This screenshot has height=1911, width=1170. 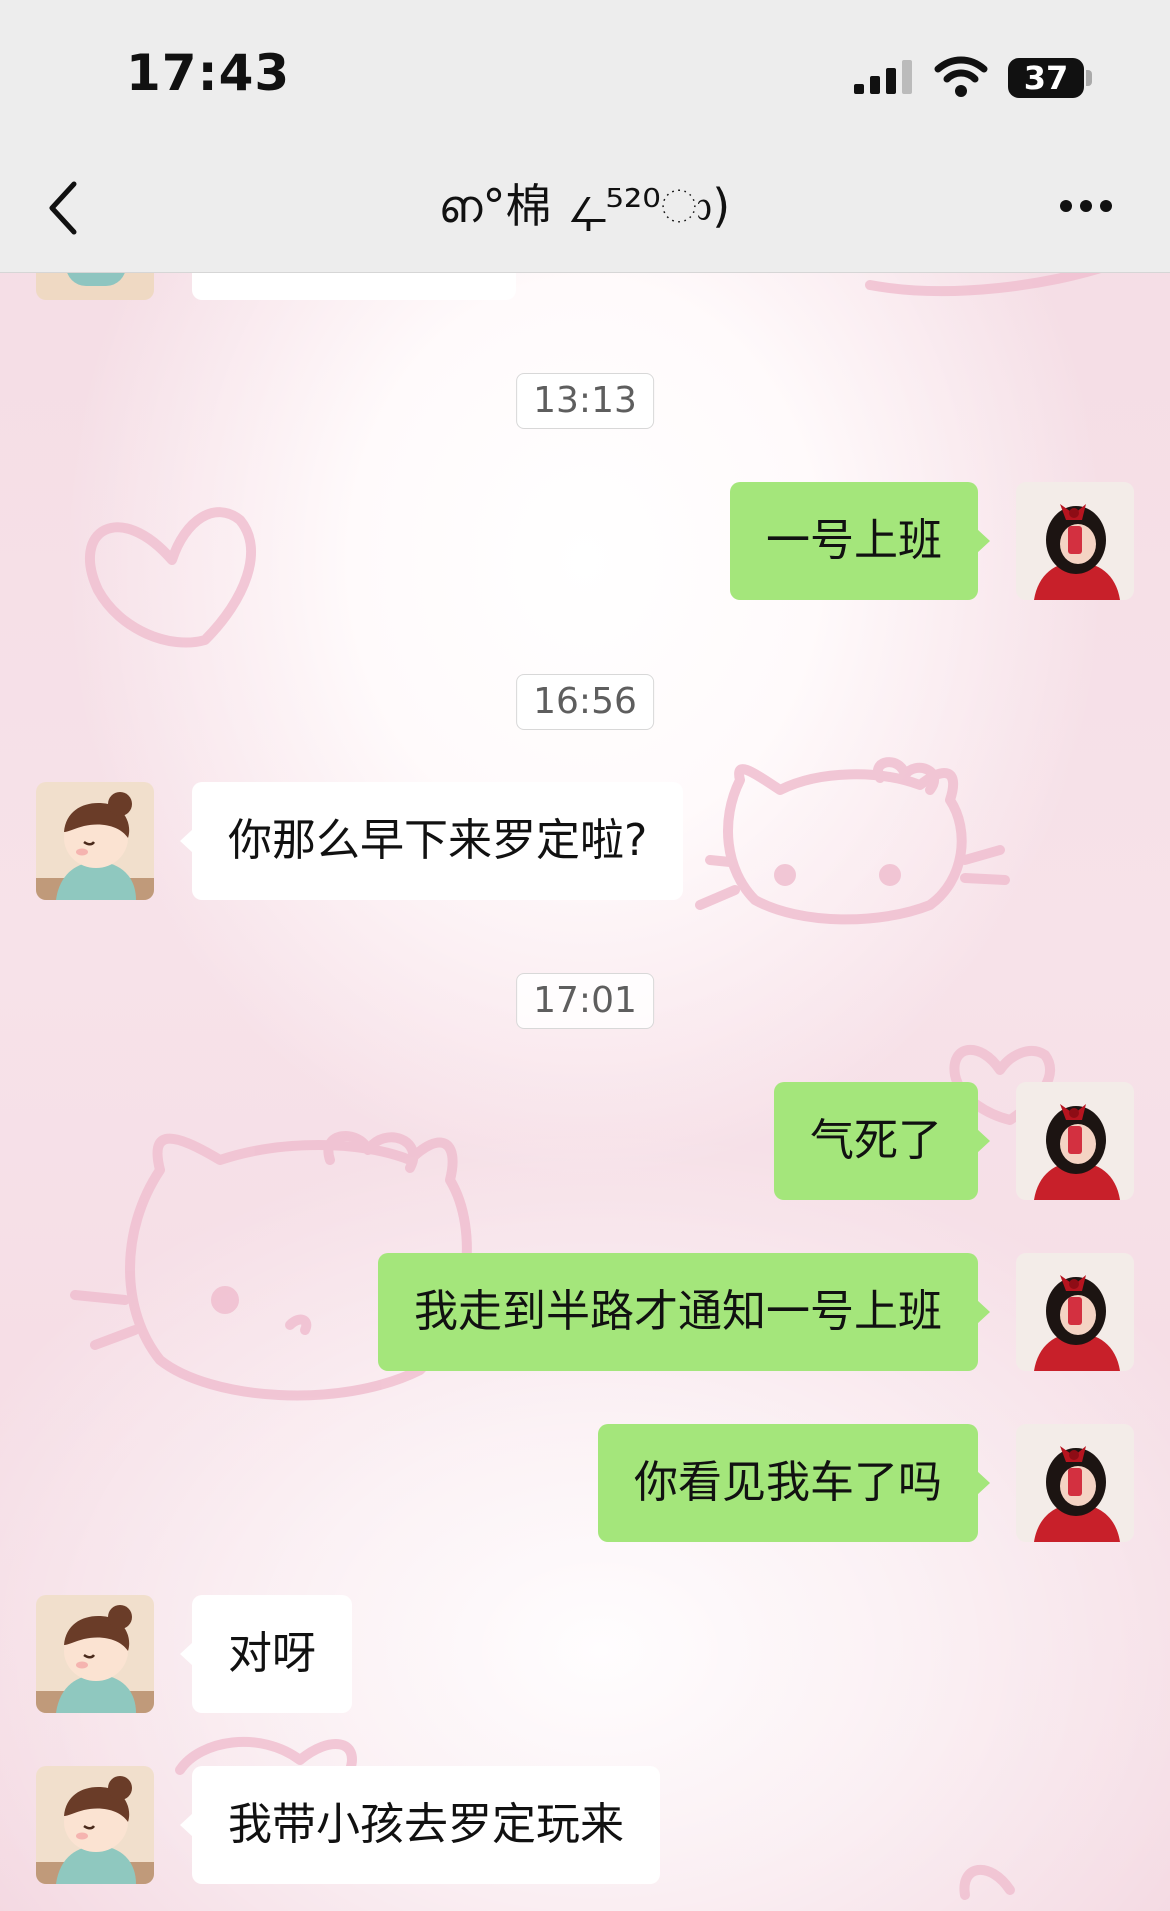 What do you see at coordinates (266, 1654) in the screenshot?
I see `message-bubble-received: 对呀` at bounding box center [266, 1654].